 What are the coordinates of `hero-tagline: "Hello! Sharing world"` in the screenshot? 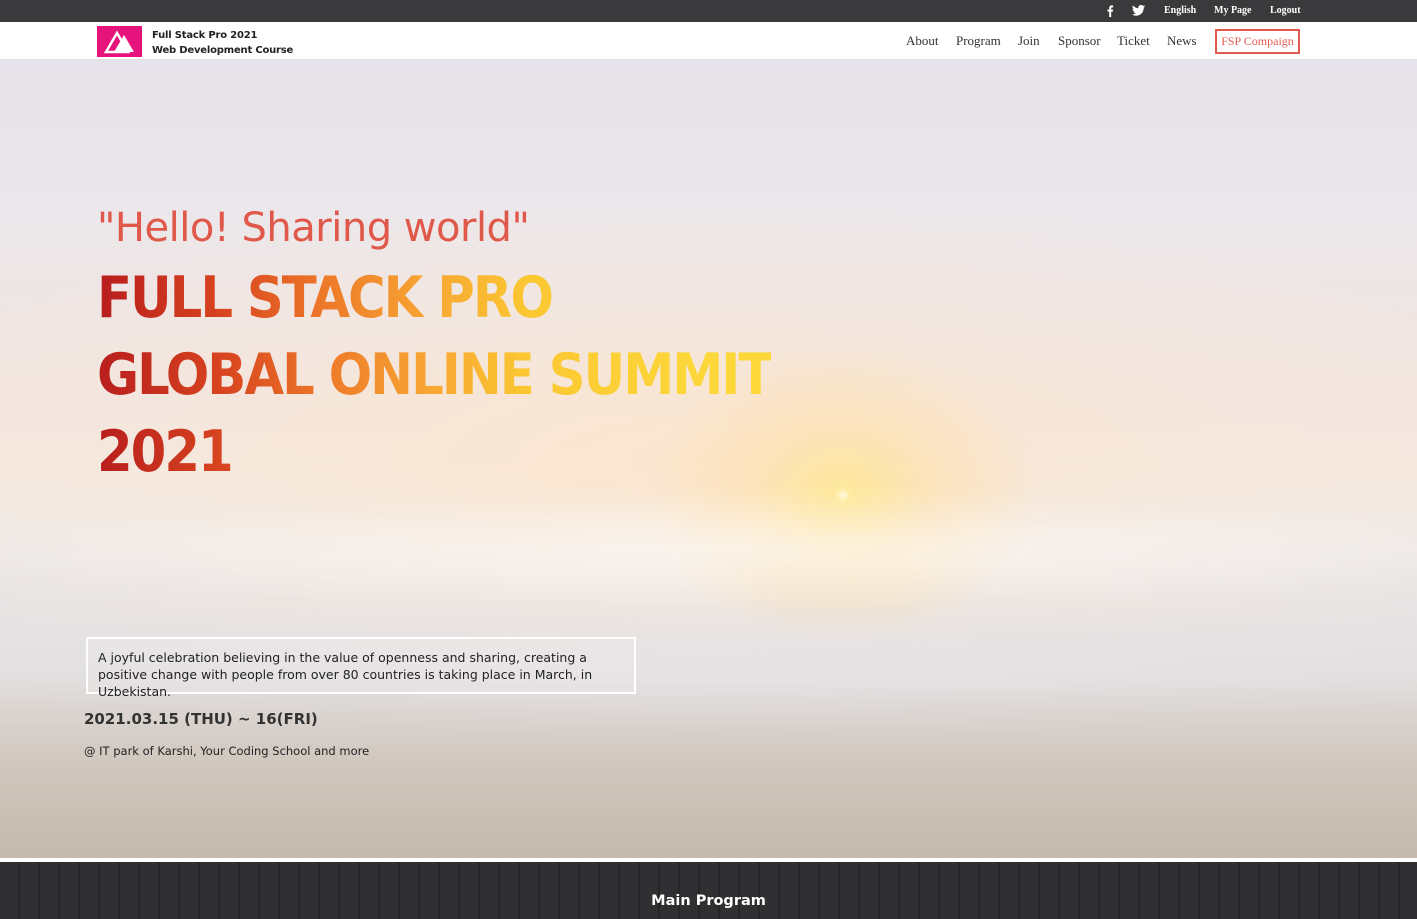 It's located at (313, 228).